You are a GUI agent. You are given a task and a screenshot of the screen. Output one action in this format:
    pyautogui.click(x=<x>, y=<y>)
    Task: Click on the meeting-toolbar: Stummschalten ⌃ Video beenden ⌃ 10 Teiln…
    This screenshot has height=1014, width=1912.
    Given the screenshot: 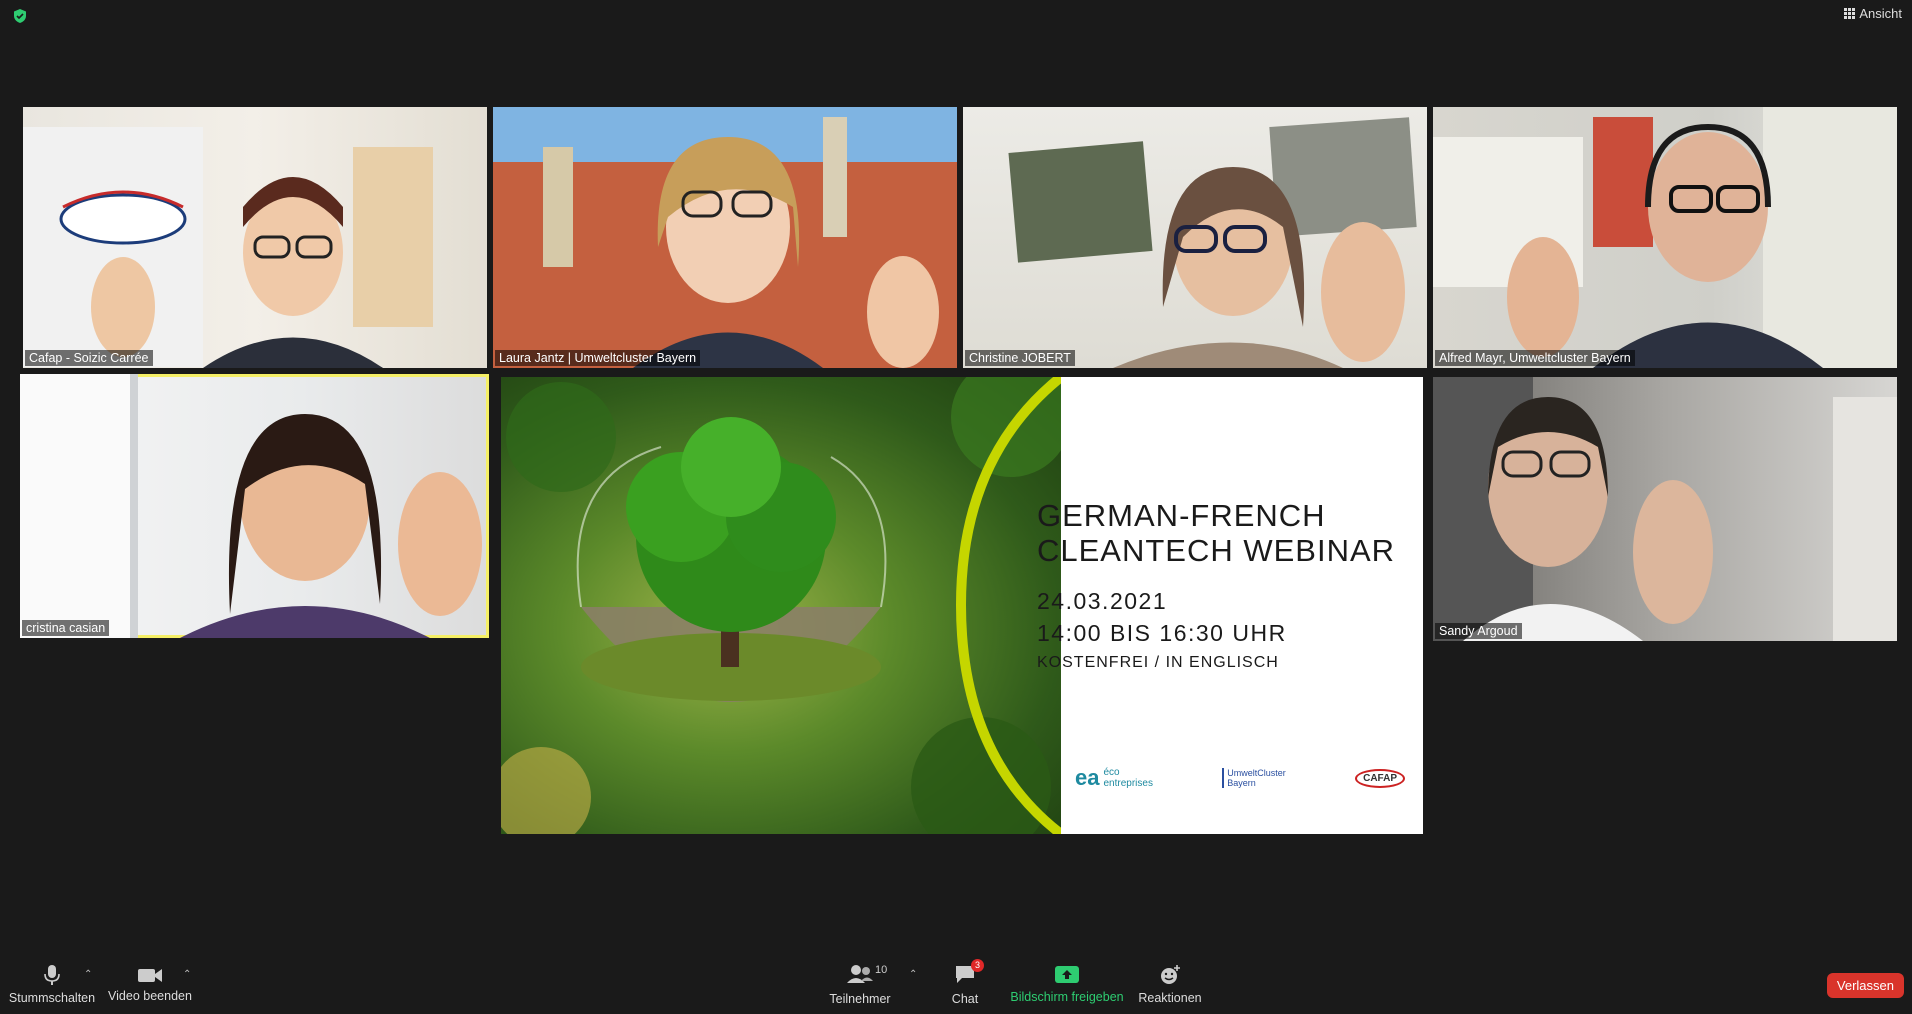 What is the action you would take?
    pyautogui.click(x=956, y=984)
    